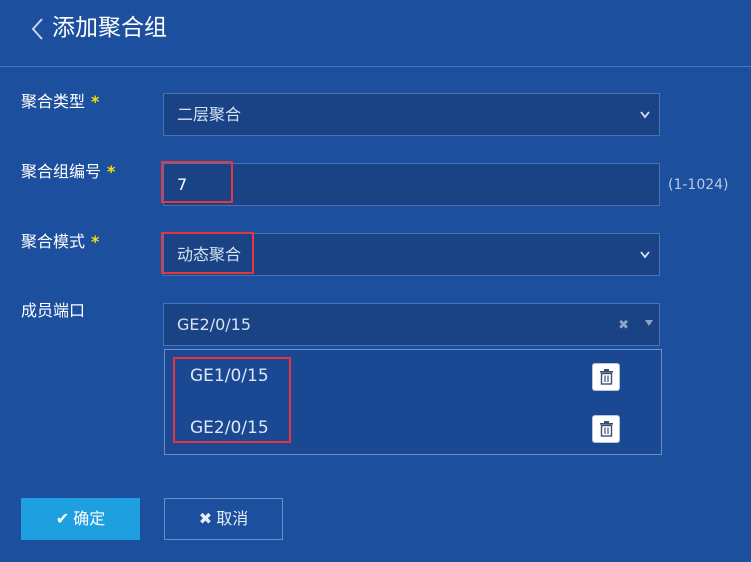 This screenshot has height=562, width=751. Describe the element at coordinates (80, 519) in the screenshot. I see `confirm-button: ✔ 确定` at that location.